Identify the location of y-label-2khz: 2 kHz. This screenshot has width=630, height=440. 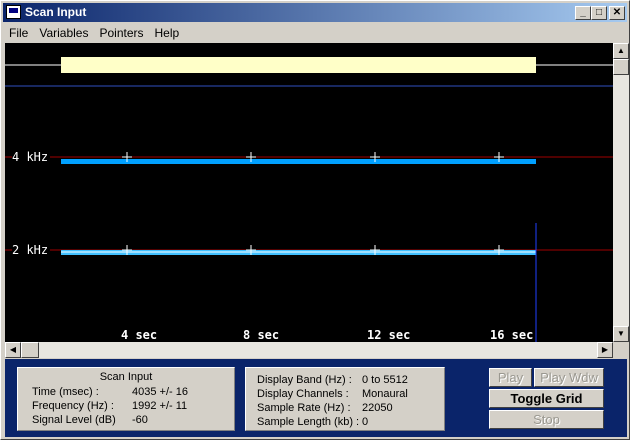
(31, 250).